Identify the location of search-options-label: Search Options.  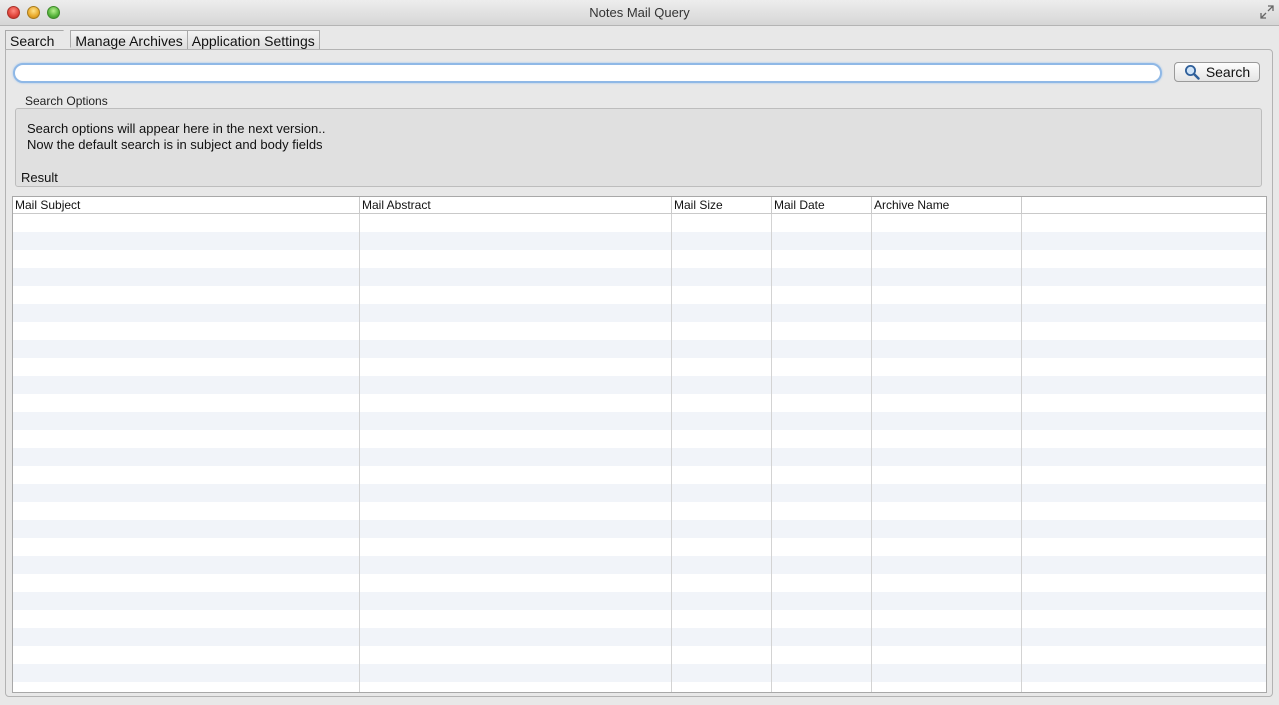
(66, 101).